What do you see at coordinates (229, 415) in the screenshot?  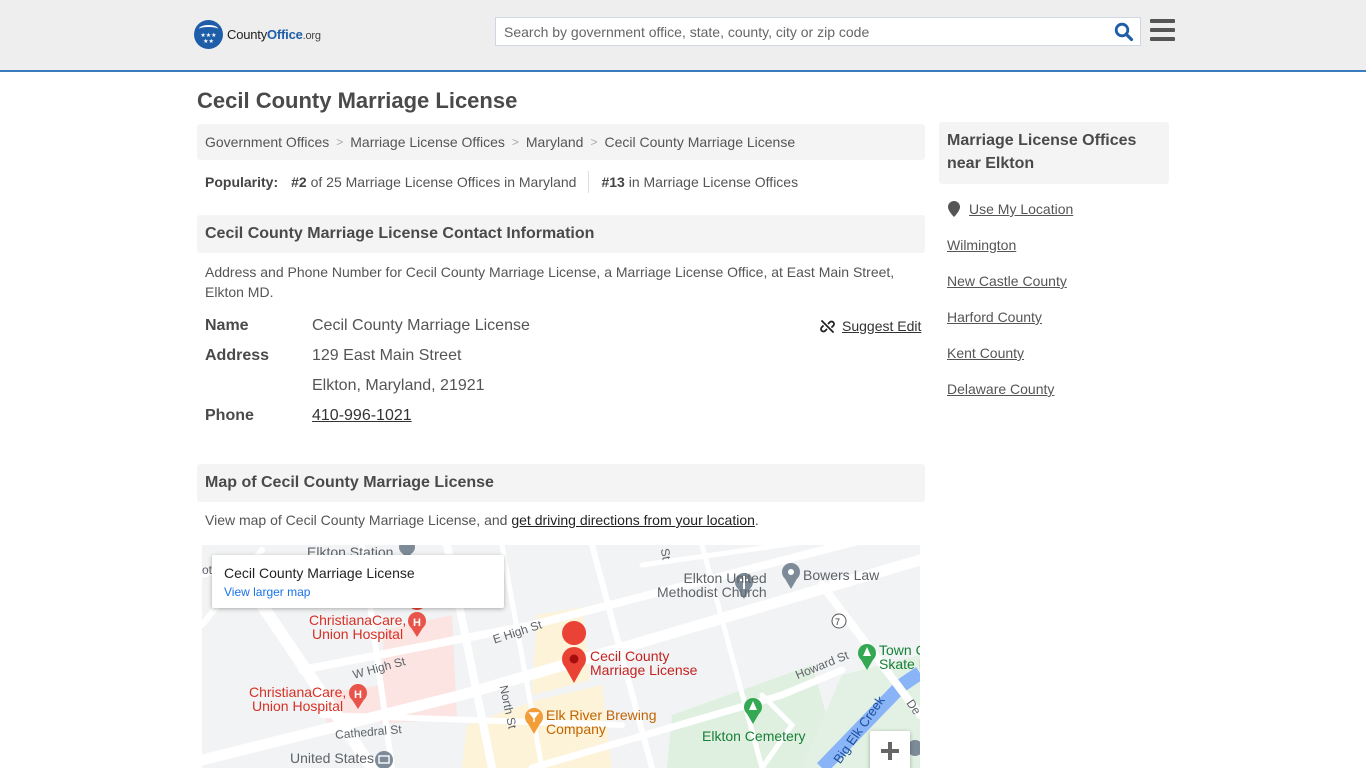 I see `phone-label: Phone` at bounding box center [229, 415].